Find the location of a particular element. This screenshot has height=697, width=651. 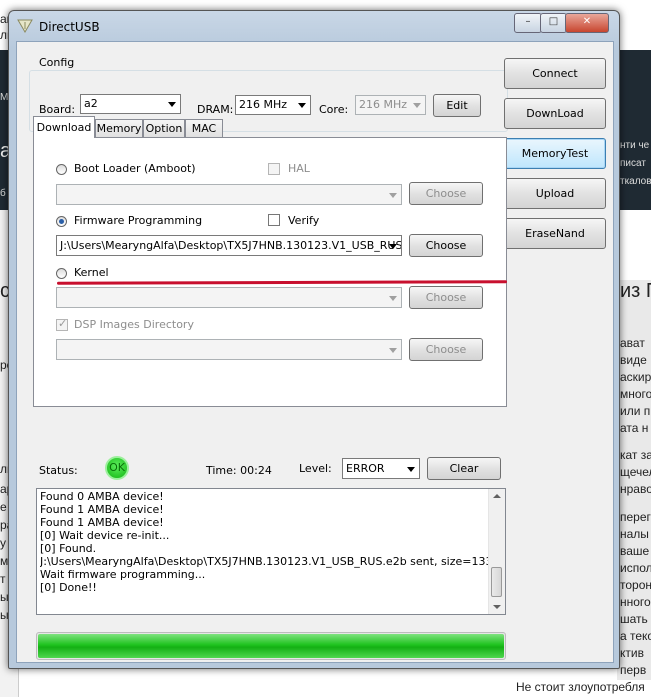

config-group-label: Config is located at coordinates (57, 62).